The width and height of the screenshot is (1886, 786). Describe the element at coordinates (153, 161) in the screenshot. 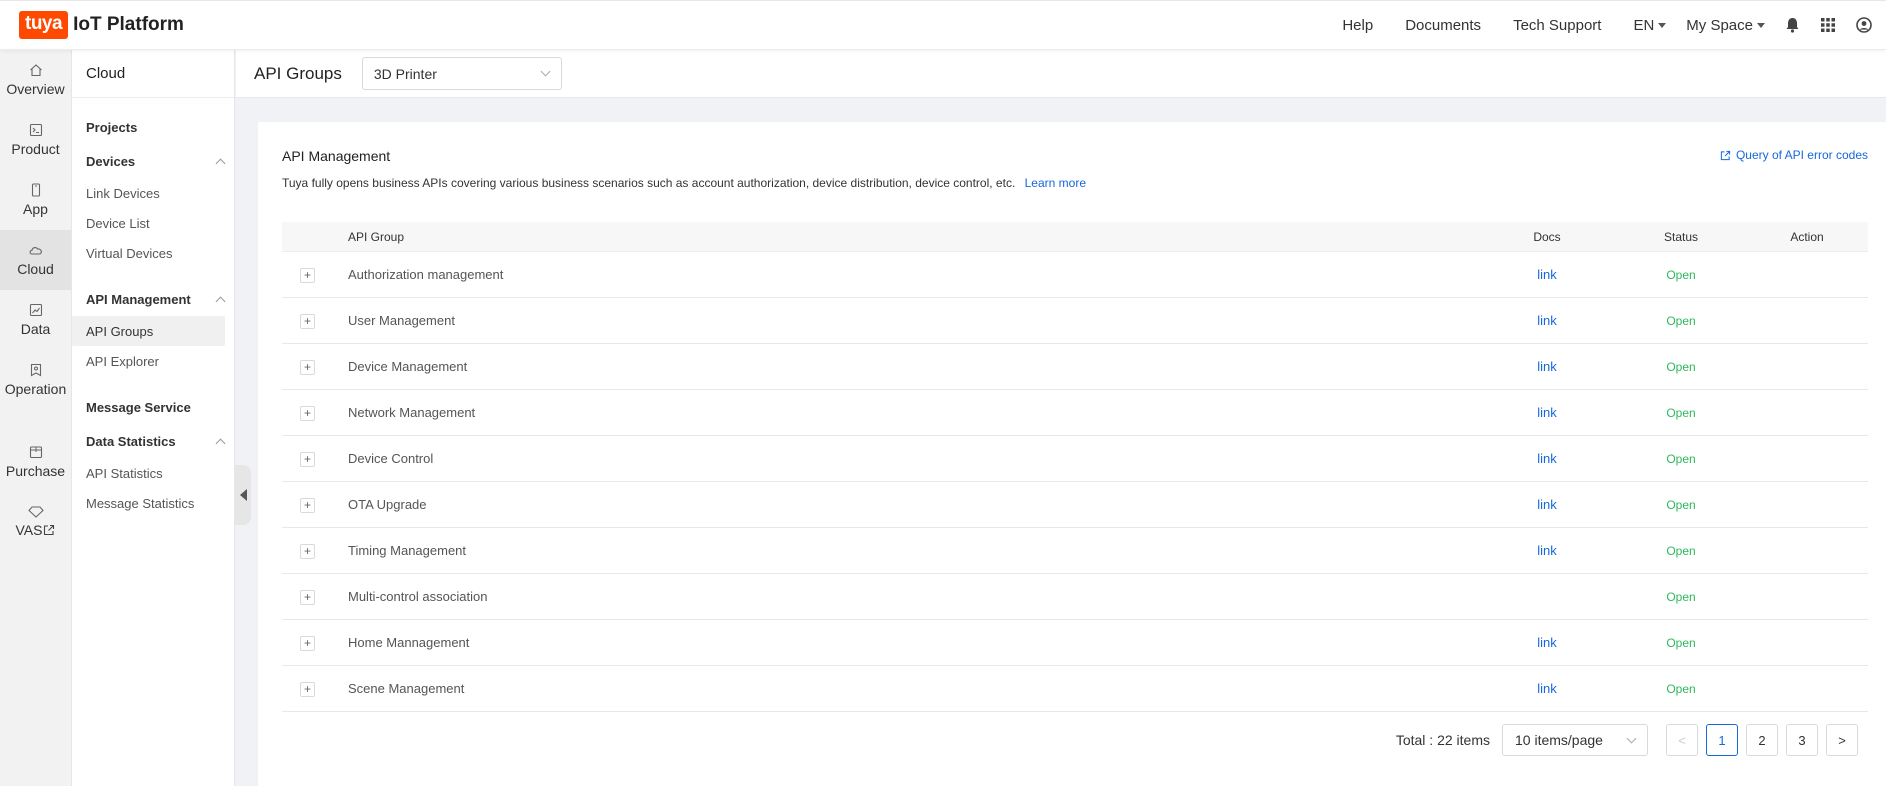

I see `sidebar-group-devices: Devices` at that location.